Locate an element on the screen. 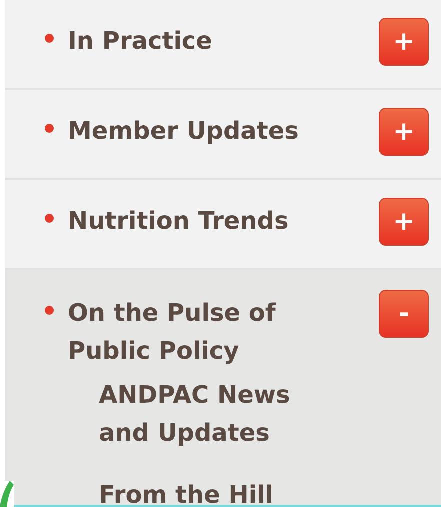 This screenshot has height=507, width=441. submenu-link: From the Hill is located at coordinates (214, 491).